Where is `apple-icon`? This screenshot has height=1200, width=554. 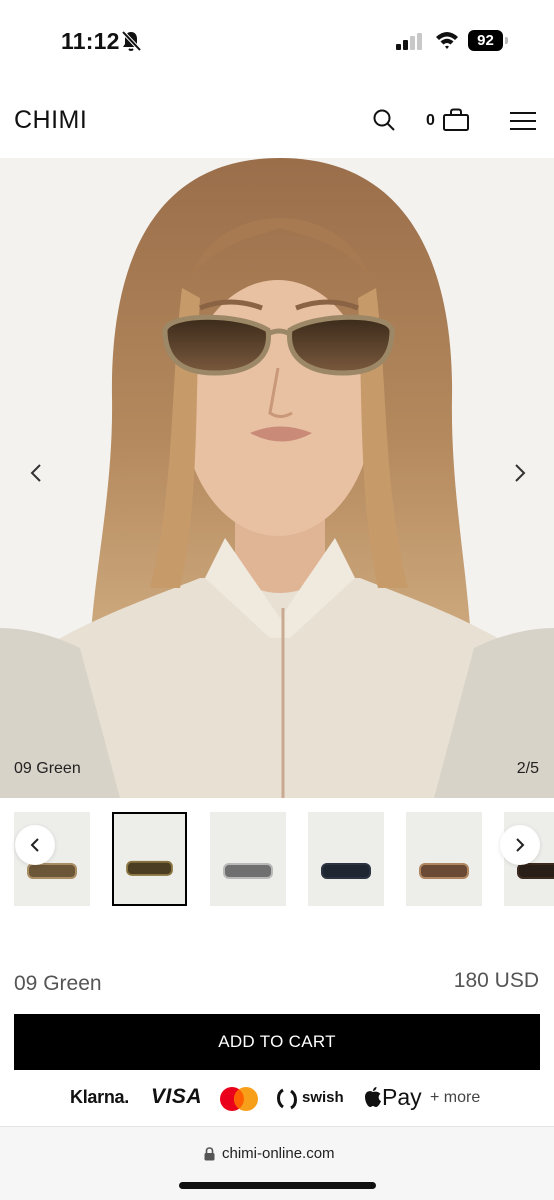 apple-icon is located at coordinates (373, 1097).